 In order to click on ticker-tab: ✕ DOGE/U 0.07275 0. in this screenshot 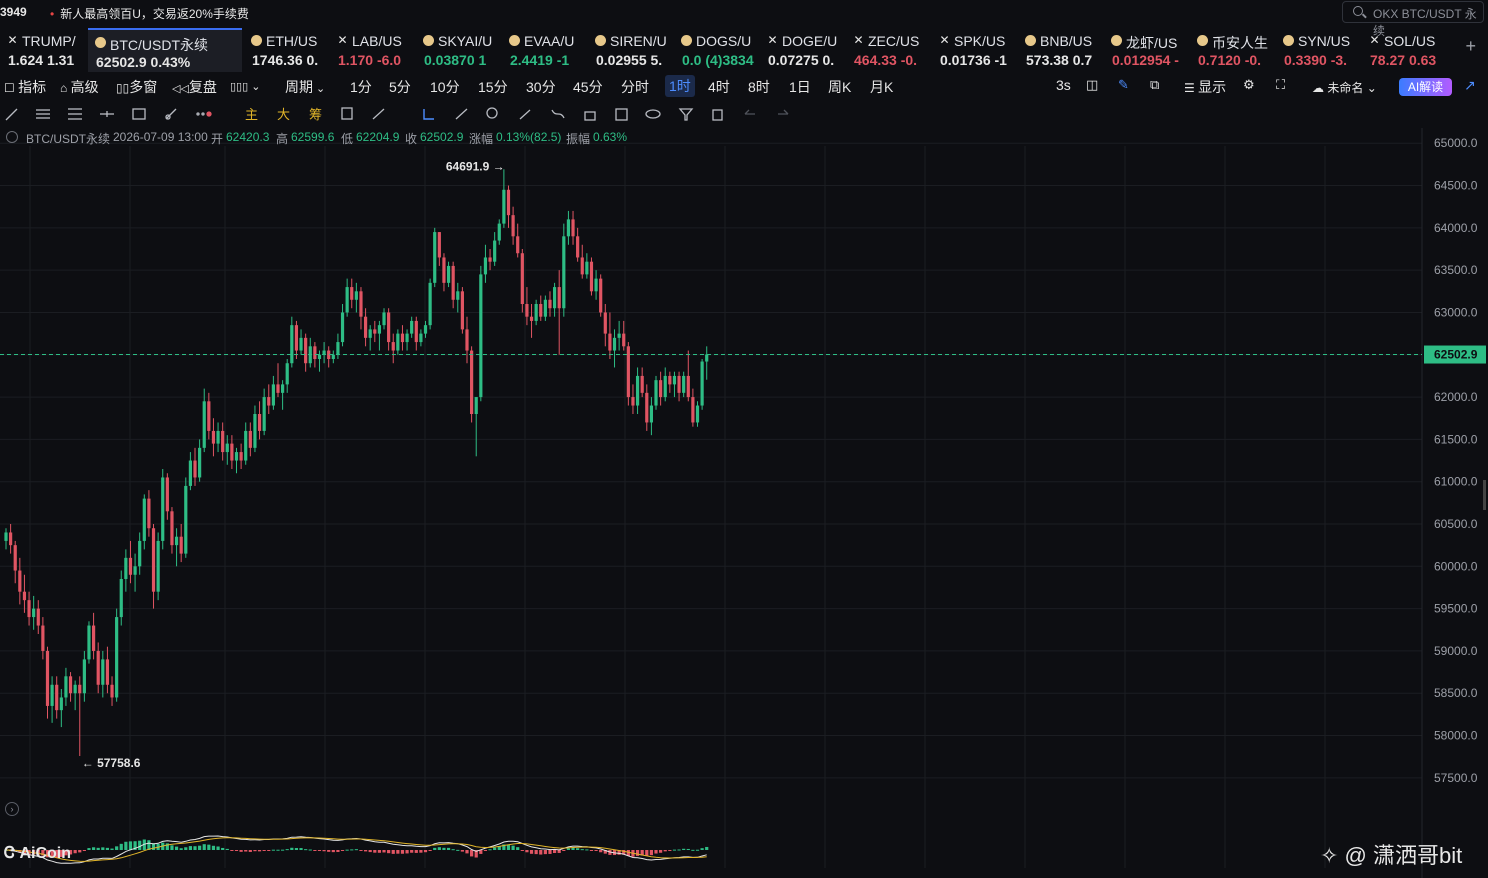, I will do `click(802, 50)`.